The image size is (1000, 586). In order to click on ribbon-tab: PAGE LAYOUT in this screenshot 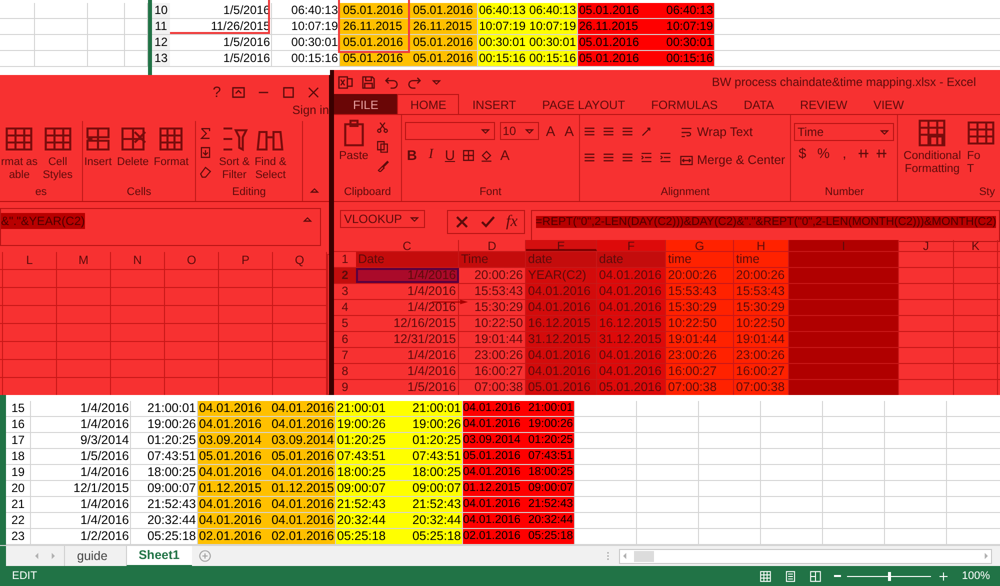, I will do `click(583, 104)`.